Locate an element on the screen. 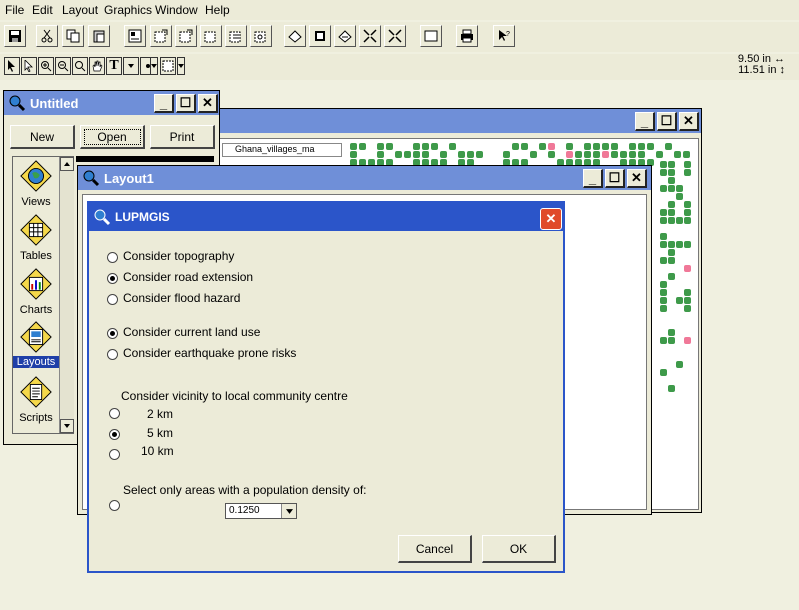 This screenshot has width=799, height=610. frame-dropdown-tool is located at coordinates (181, 66).